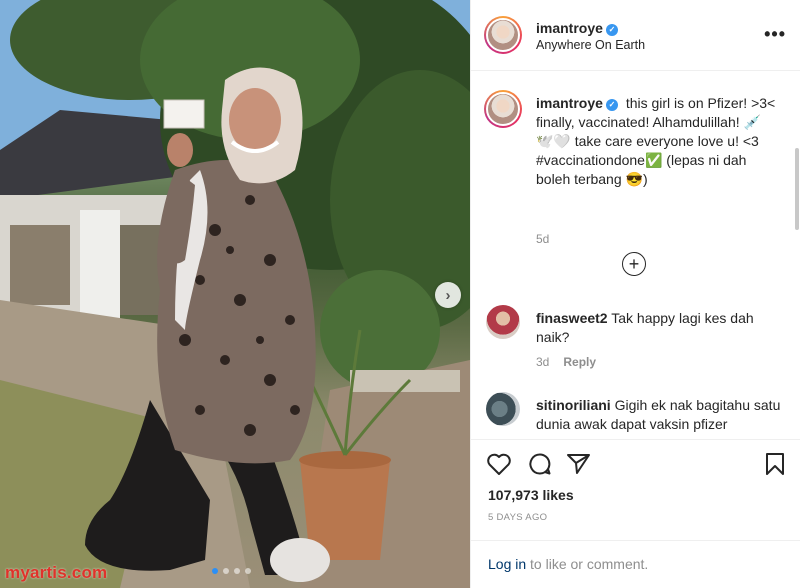 The image size is (800, 588). What do you see at coordinates (579, 464) in the screenshot?
I see `paper-plane-icon` at bounding box center [579, 464].